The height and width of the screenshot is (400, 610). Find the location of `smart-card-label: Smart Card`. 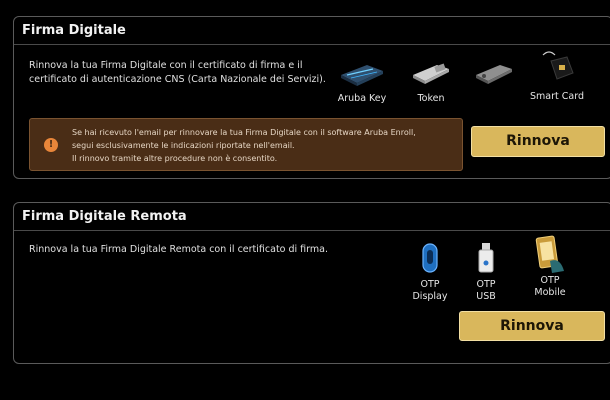

smart-card-label: Smart Card is located at coordinates (557, 96).